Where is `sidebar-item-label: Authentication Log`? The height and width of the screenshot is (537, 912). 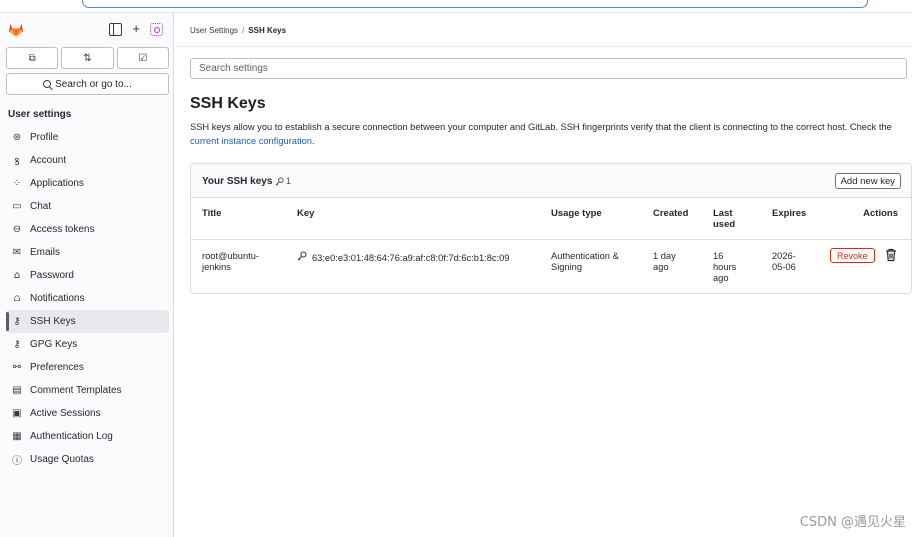
sidebar-item-label: Authentication Log is located at coordinates (71, 436).